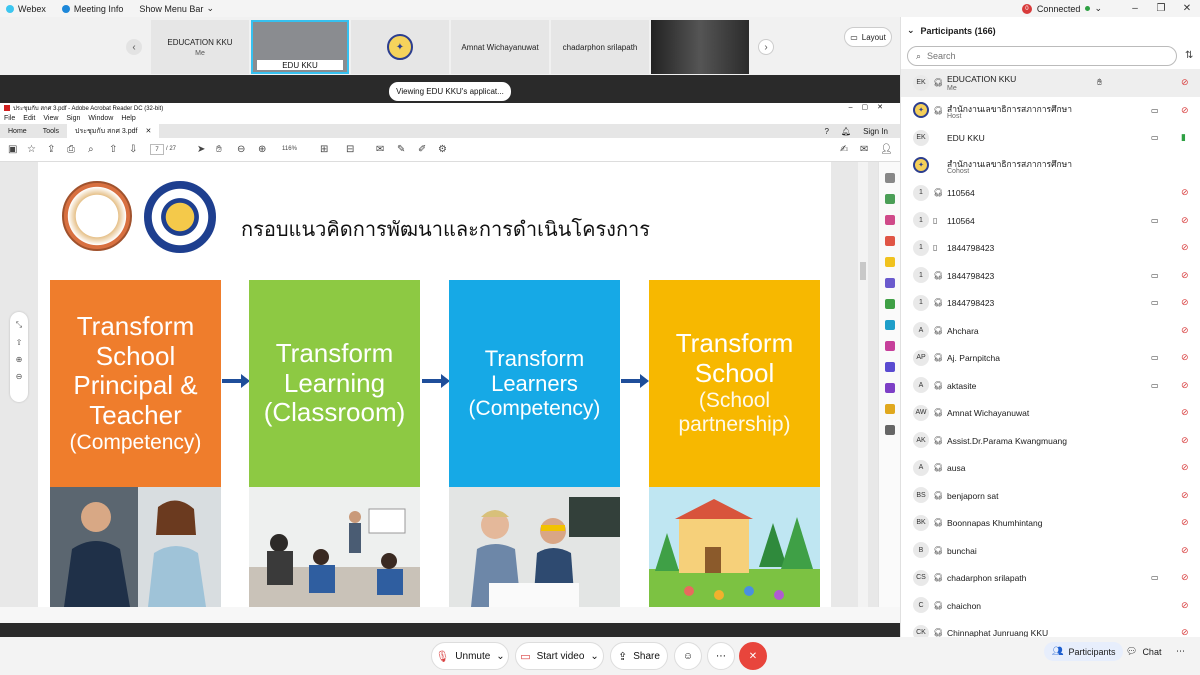  What do you see at coordinates (19, 342) in the screenshot?
I see `quick-tool-icon: ⇧` at bounding box center [19, 342].